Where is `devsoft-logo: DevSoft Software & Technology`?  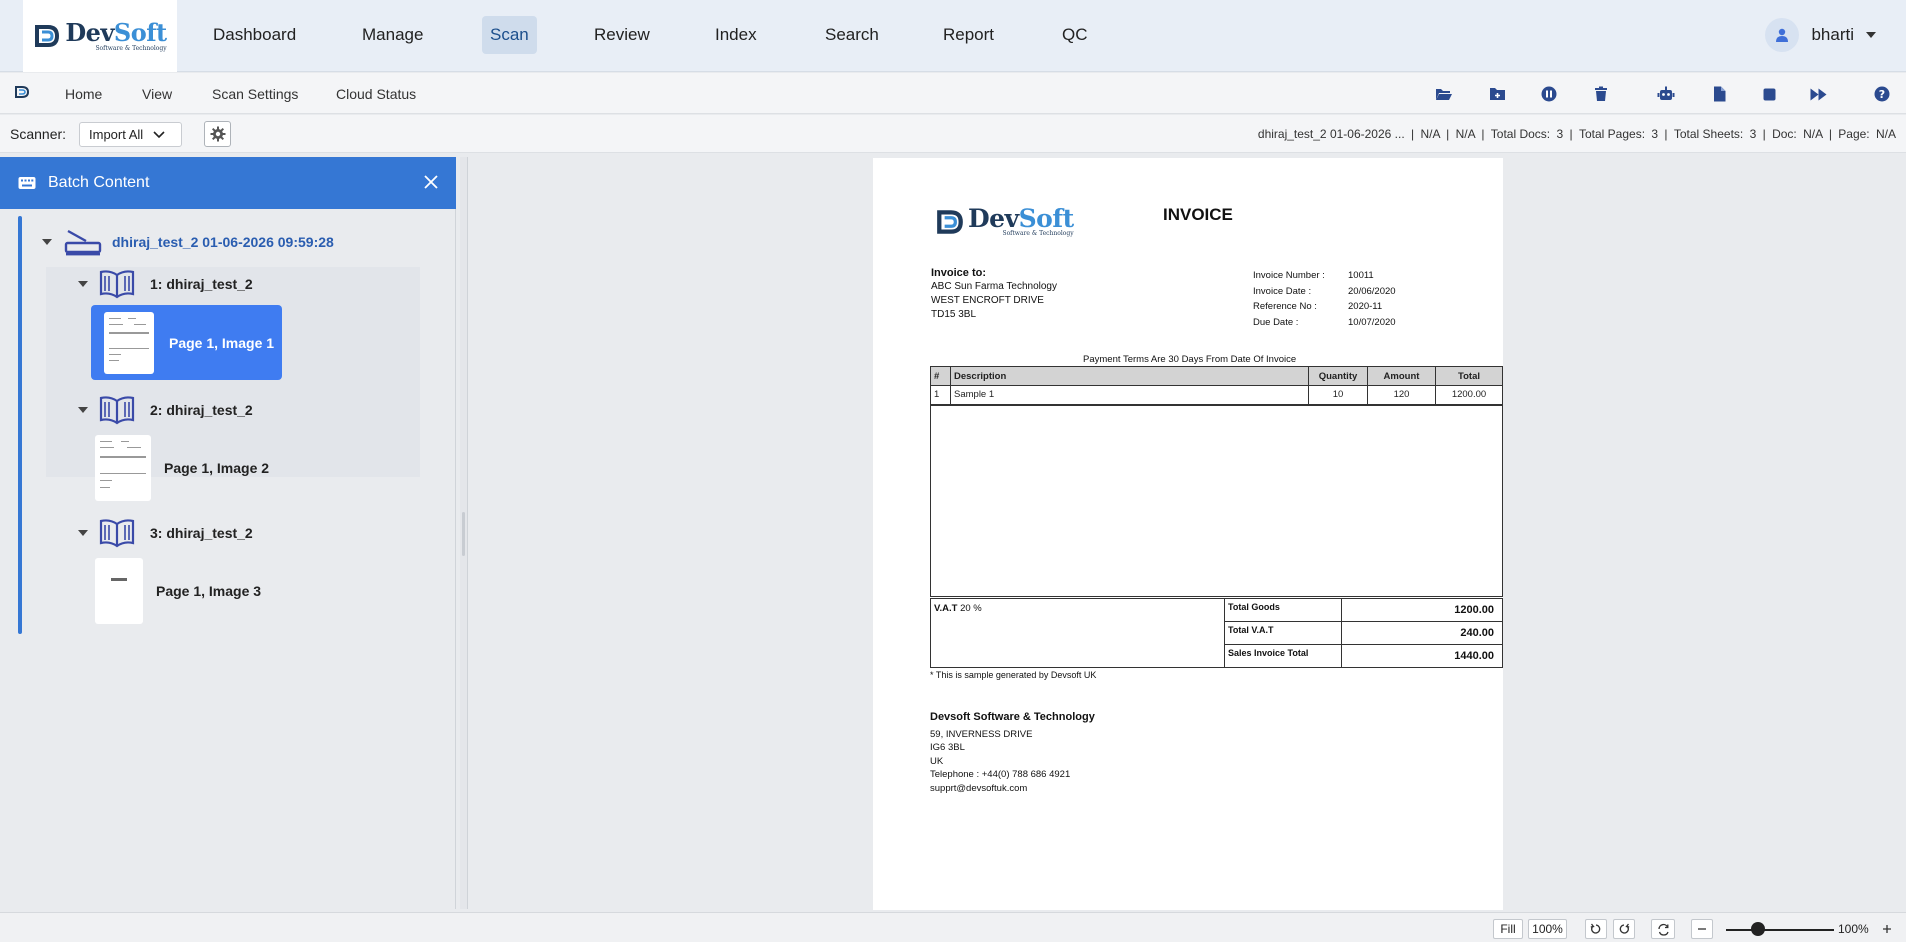 devsoft-logo: DevSoft Software & Technology is located at coordinates (100, 36).